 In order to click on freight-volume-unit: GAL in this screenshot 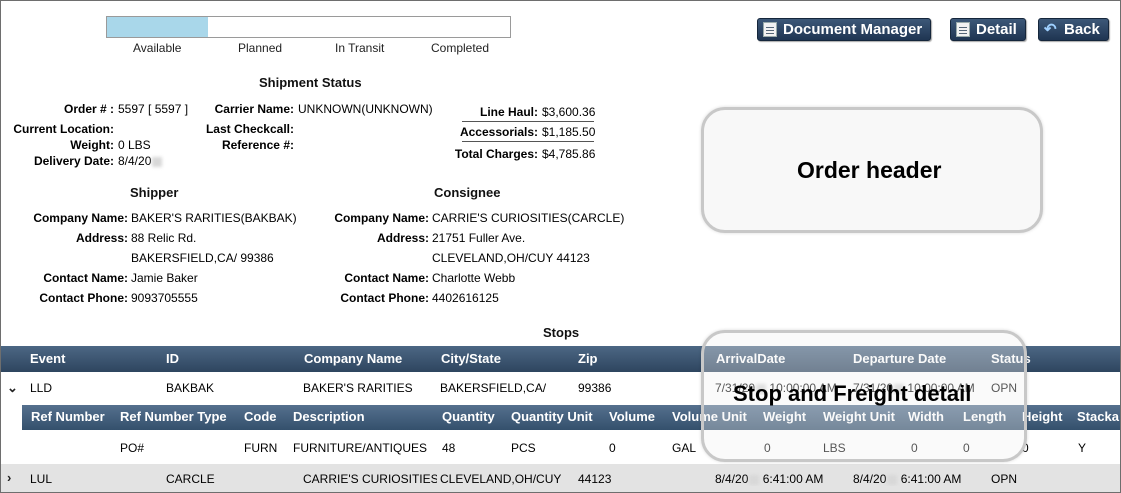, I will do `click(684, 448)`.